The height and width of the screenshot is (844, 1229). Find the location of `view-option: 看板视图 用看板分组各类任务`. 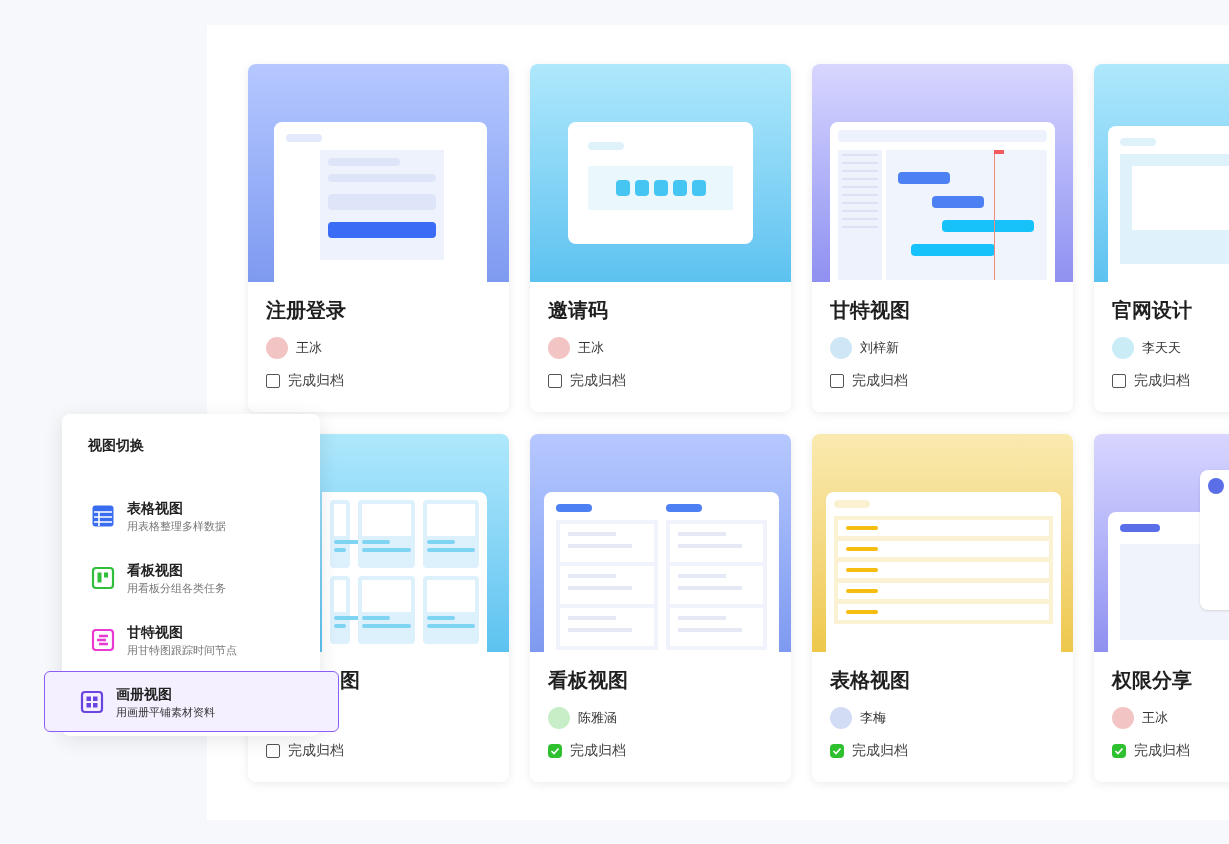

view-option: 看板视图 用看板分组各类任务 is located at coordinates (191, 577).